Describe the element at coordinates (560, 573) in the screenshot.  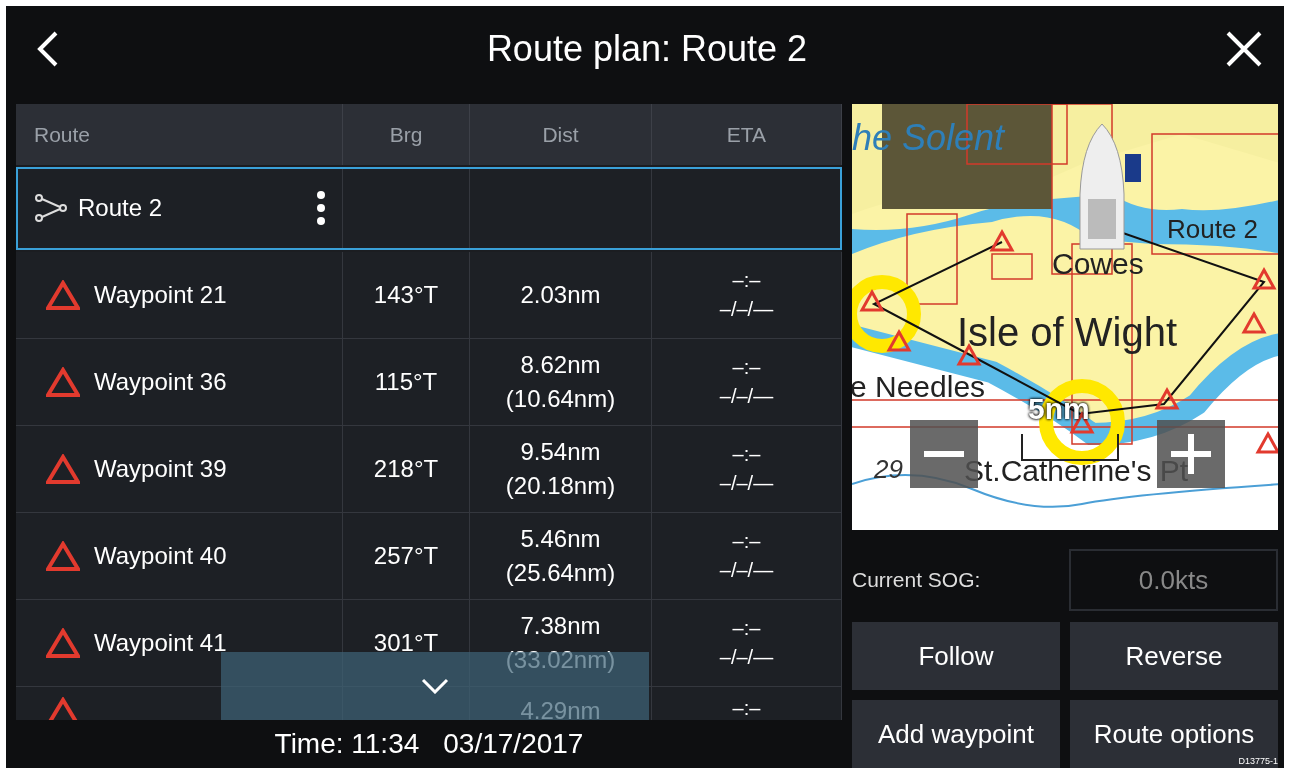
I see `total-distance: (25.64nm)` at that location.